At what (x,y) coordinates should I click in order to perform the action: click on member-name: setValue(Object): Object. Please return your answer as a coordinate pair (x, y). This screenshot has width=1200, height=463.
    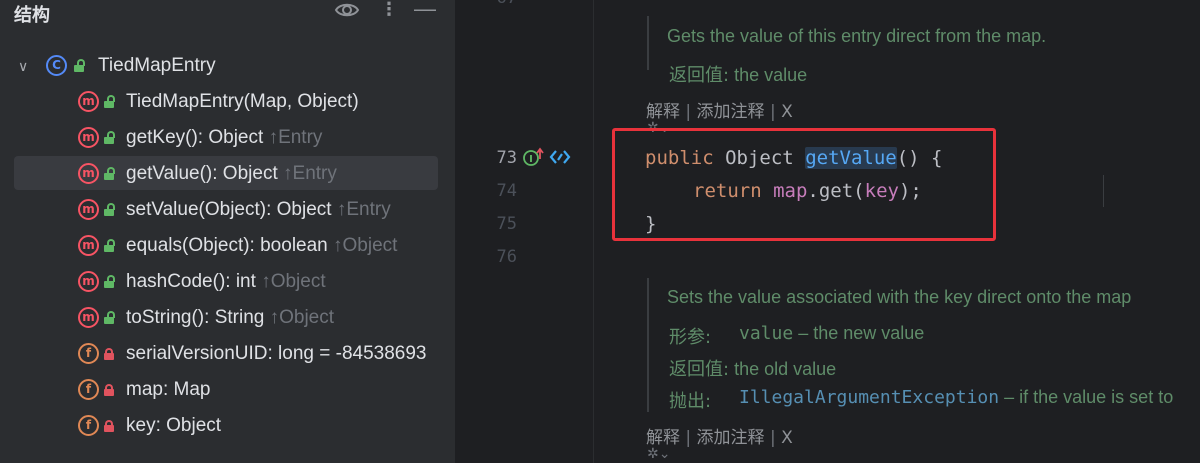
    Looking at the image, I should click on (229, 209).